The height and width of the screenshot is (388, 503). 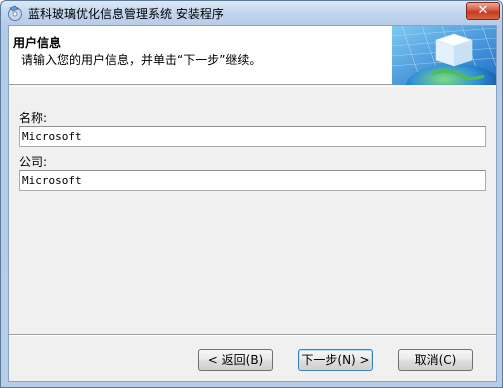 I want to click on cancel-button: 取消(C), so click(x=435, y=360).